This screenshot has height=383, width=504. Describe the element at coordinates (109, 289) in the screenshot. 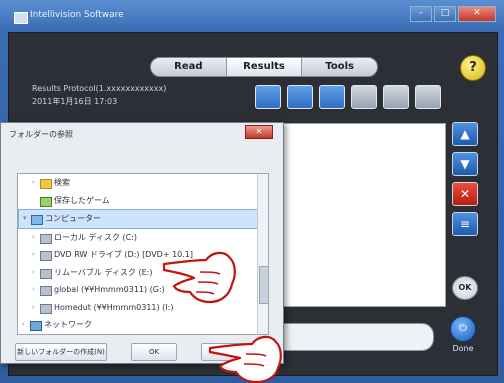

I see `tree-item-label: global (¥¥Hmmm0311) (G:)` at that location.